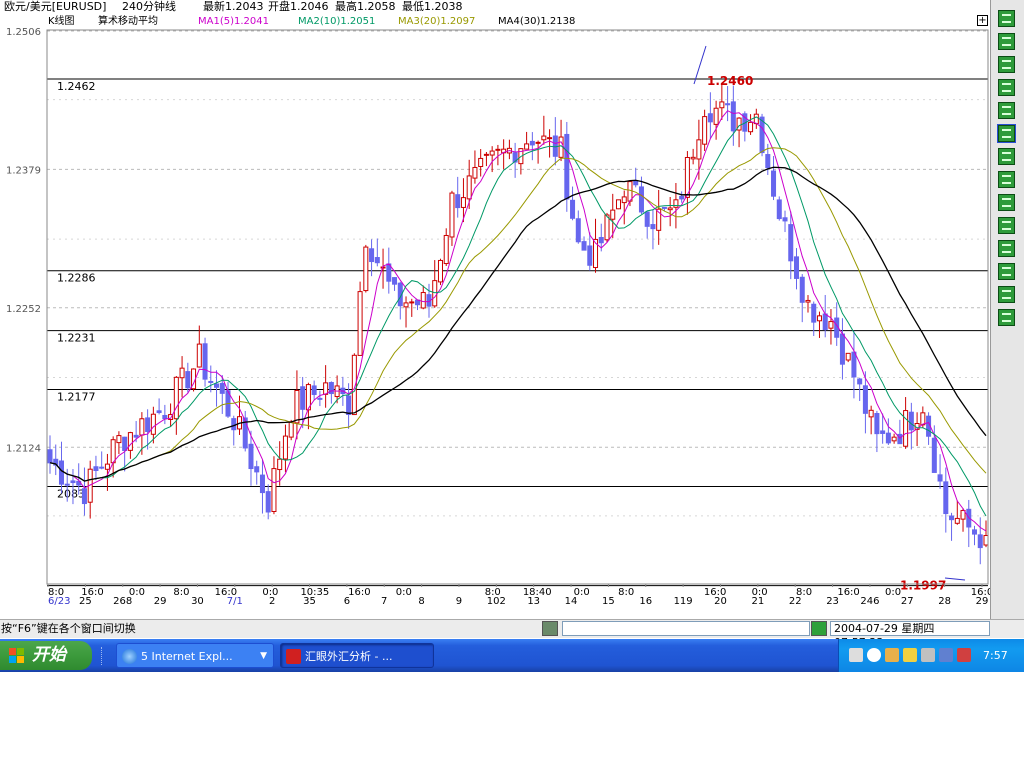  What do you see at coordinates (68, 628) in the screenshot?
I see `status-hint: 按“F6”键在各个窗口间切换` at bounding box center [68, 628].